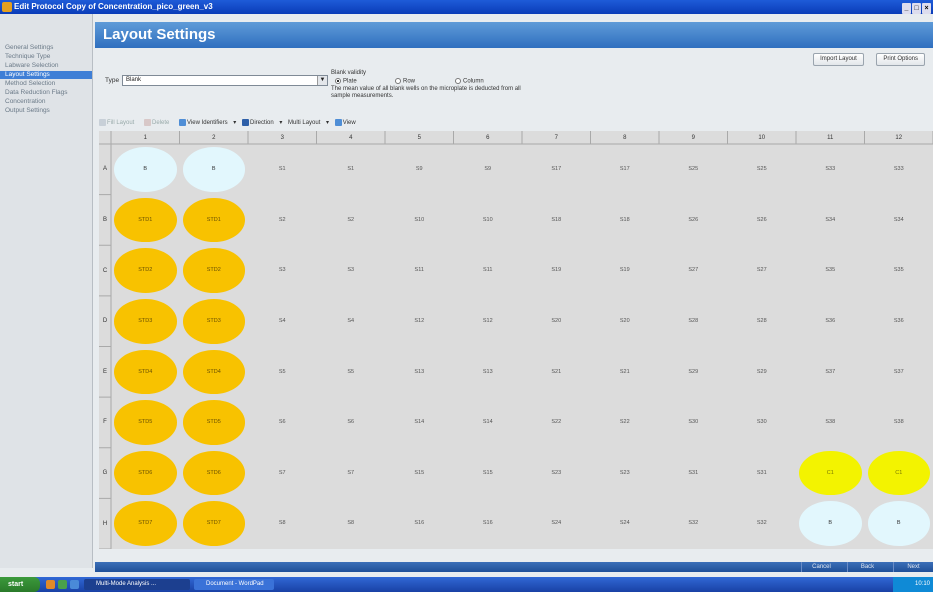  Describe the element at coordinates (693, 523) in the screenshot. I see `plate-well: S32` at that location.